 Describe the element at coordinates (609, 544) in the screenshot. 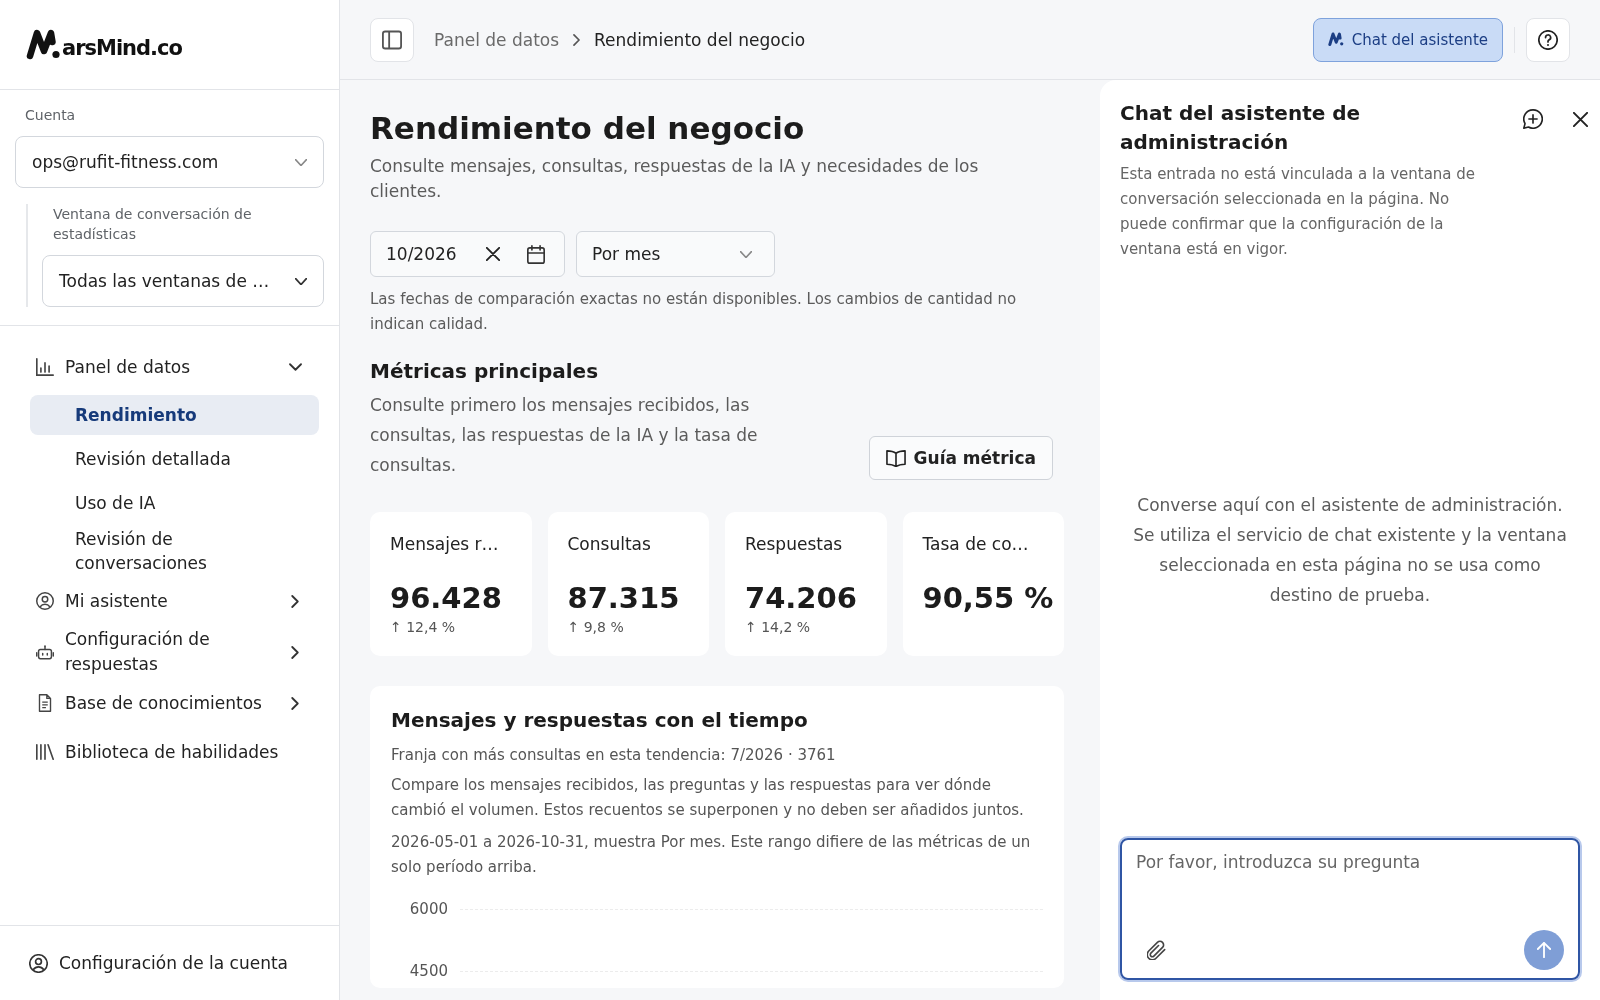

I see `metric-label: Consultas` at that location.